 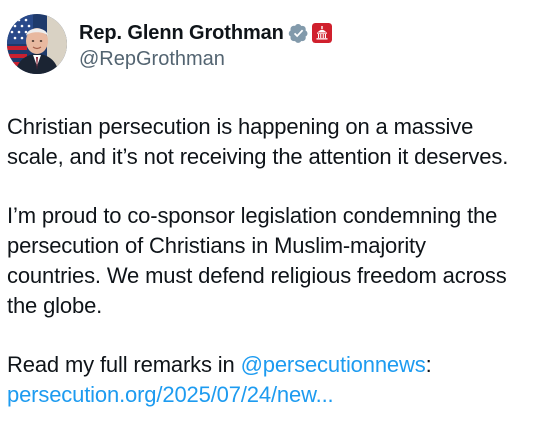 I want to click on avatar, so click(x=37, y=44).